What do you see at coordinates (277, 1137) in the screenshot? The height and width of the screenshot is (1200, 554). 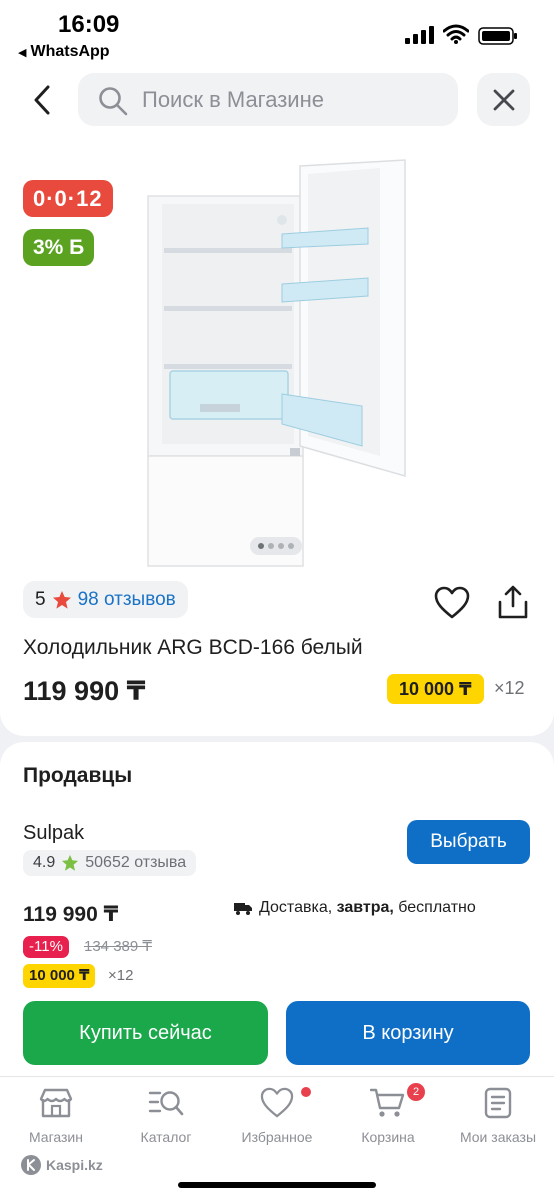 I see `tab-label: Избранное` at bounding box center [277, 1137].